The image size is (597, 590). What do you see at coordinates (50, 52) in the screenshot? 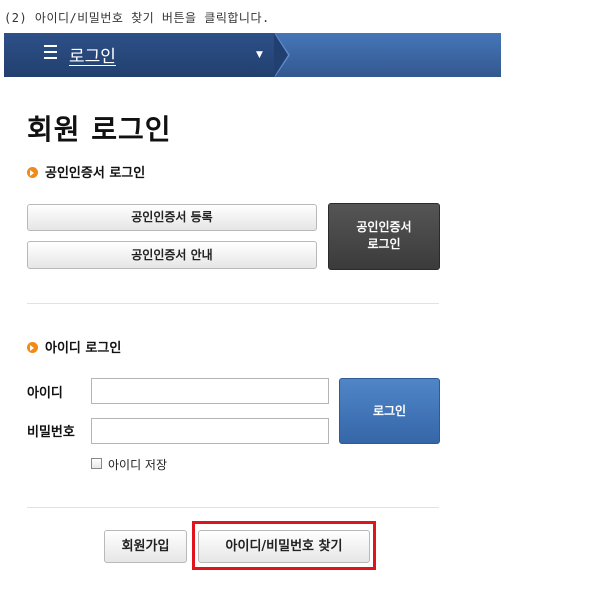
I see `hamburger-icon` at bounding box center [50, 52].